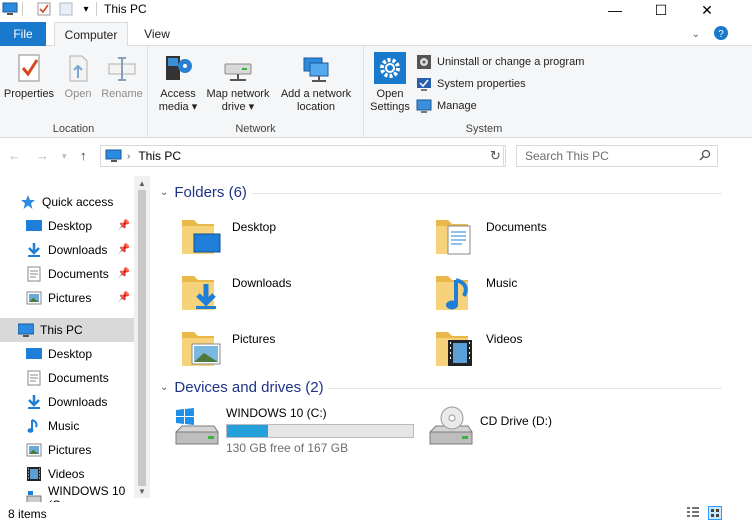  Describe the element at coordinates (210, 192) in the screenshot. I see `folders-group-title: Folders (6)` at that location.